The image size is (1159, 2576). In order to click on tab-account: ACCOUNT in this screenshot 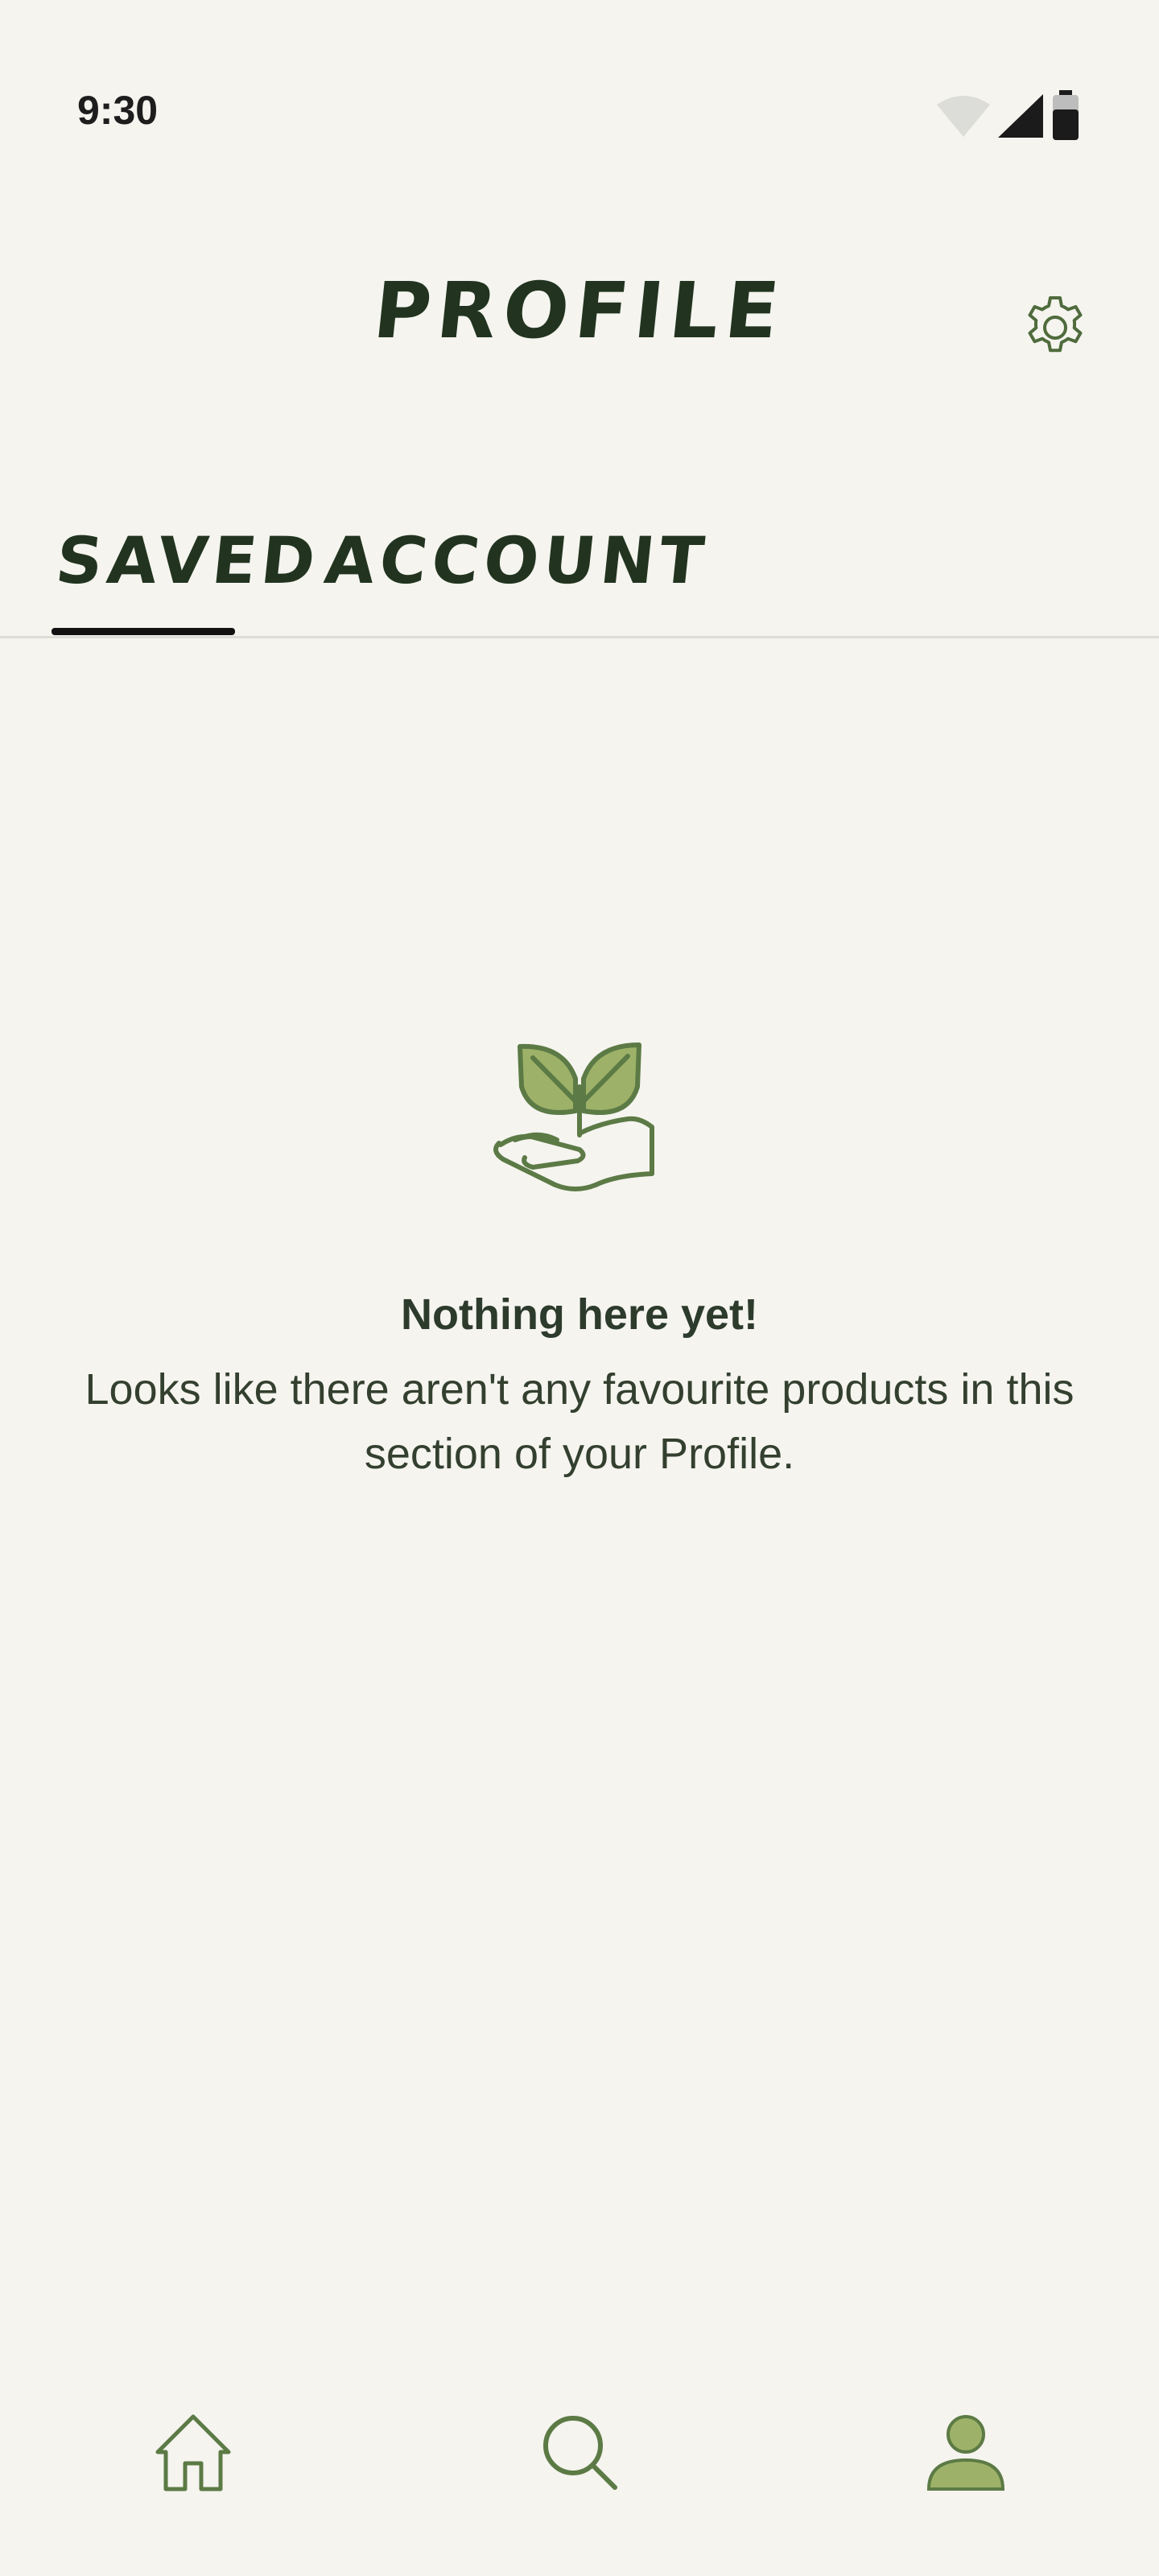, I will do `click(516, 560)`.